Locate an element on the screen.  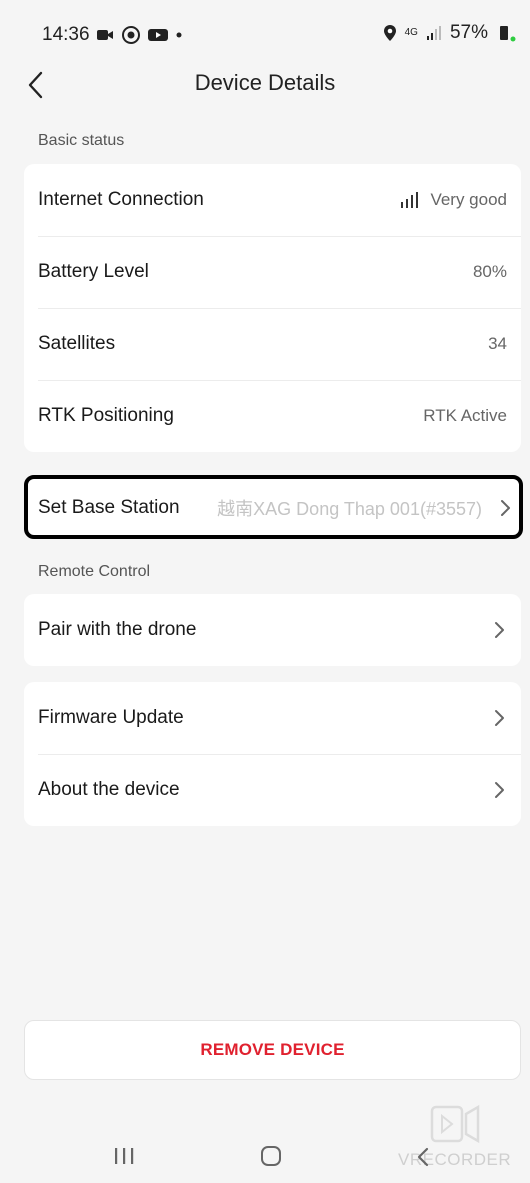
section-label-basic-status: Basic status is located at coordinates (81, 140).